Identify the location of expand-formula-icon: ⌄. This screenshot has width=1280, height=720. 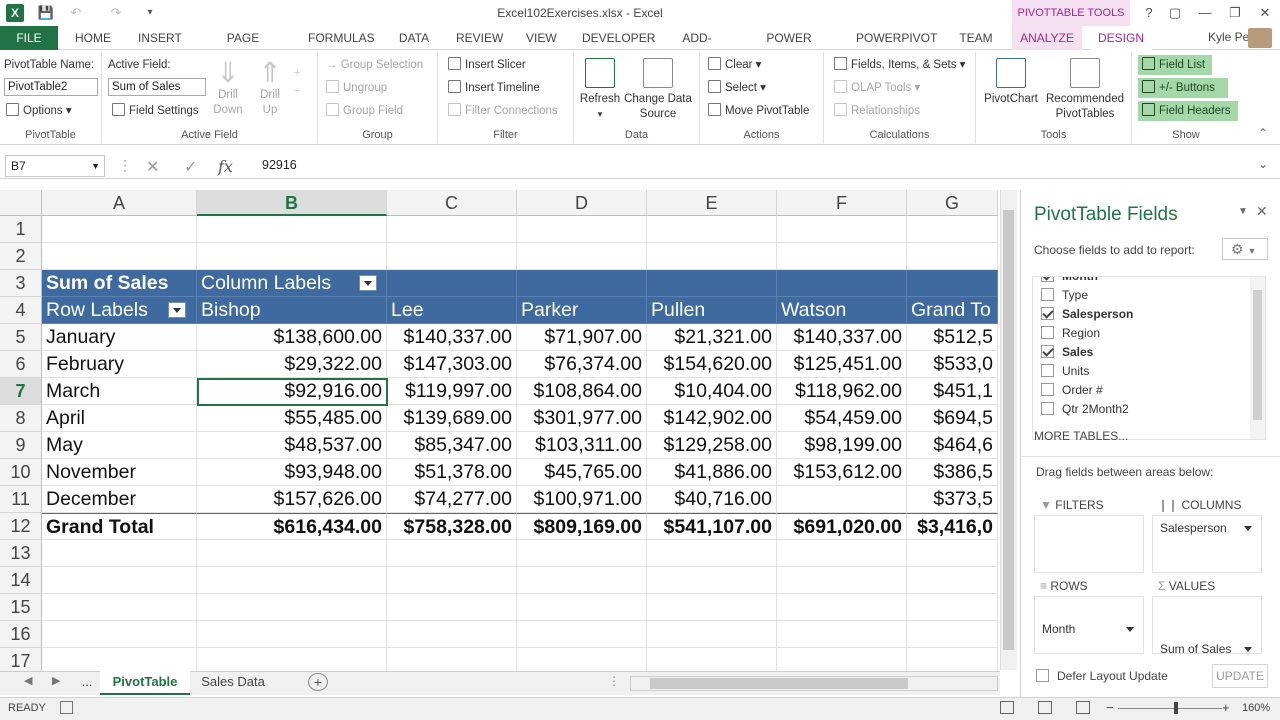
(1263, 164).